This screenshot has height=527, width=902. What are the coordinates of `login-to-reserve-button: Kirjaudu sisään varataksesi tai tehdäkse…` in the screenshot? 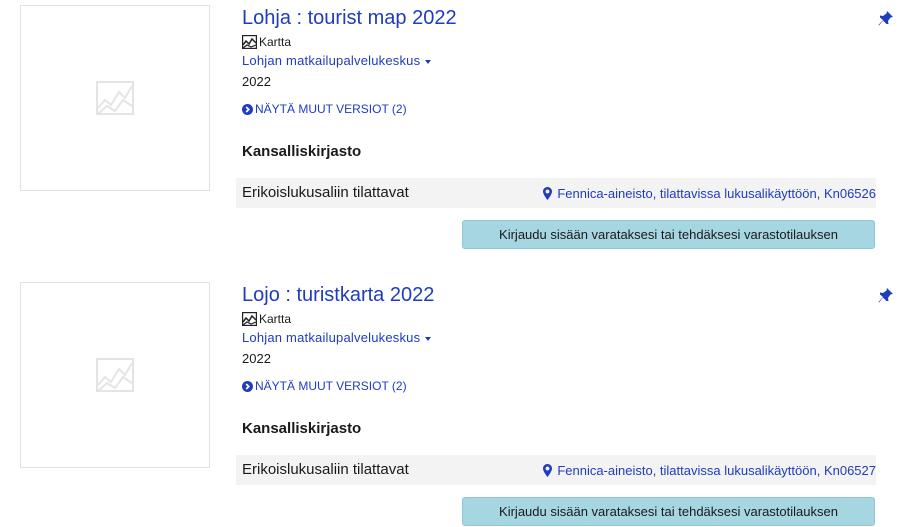 It's located at (668, 234).